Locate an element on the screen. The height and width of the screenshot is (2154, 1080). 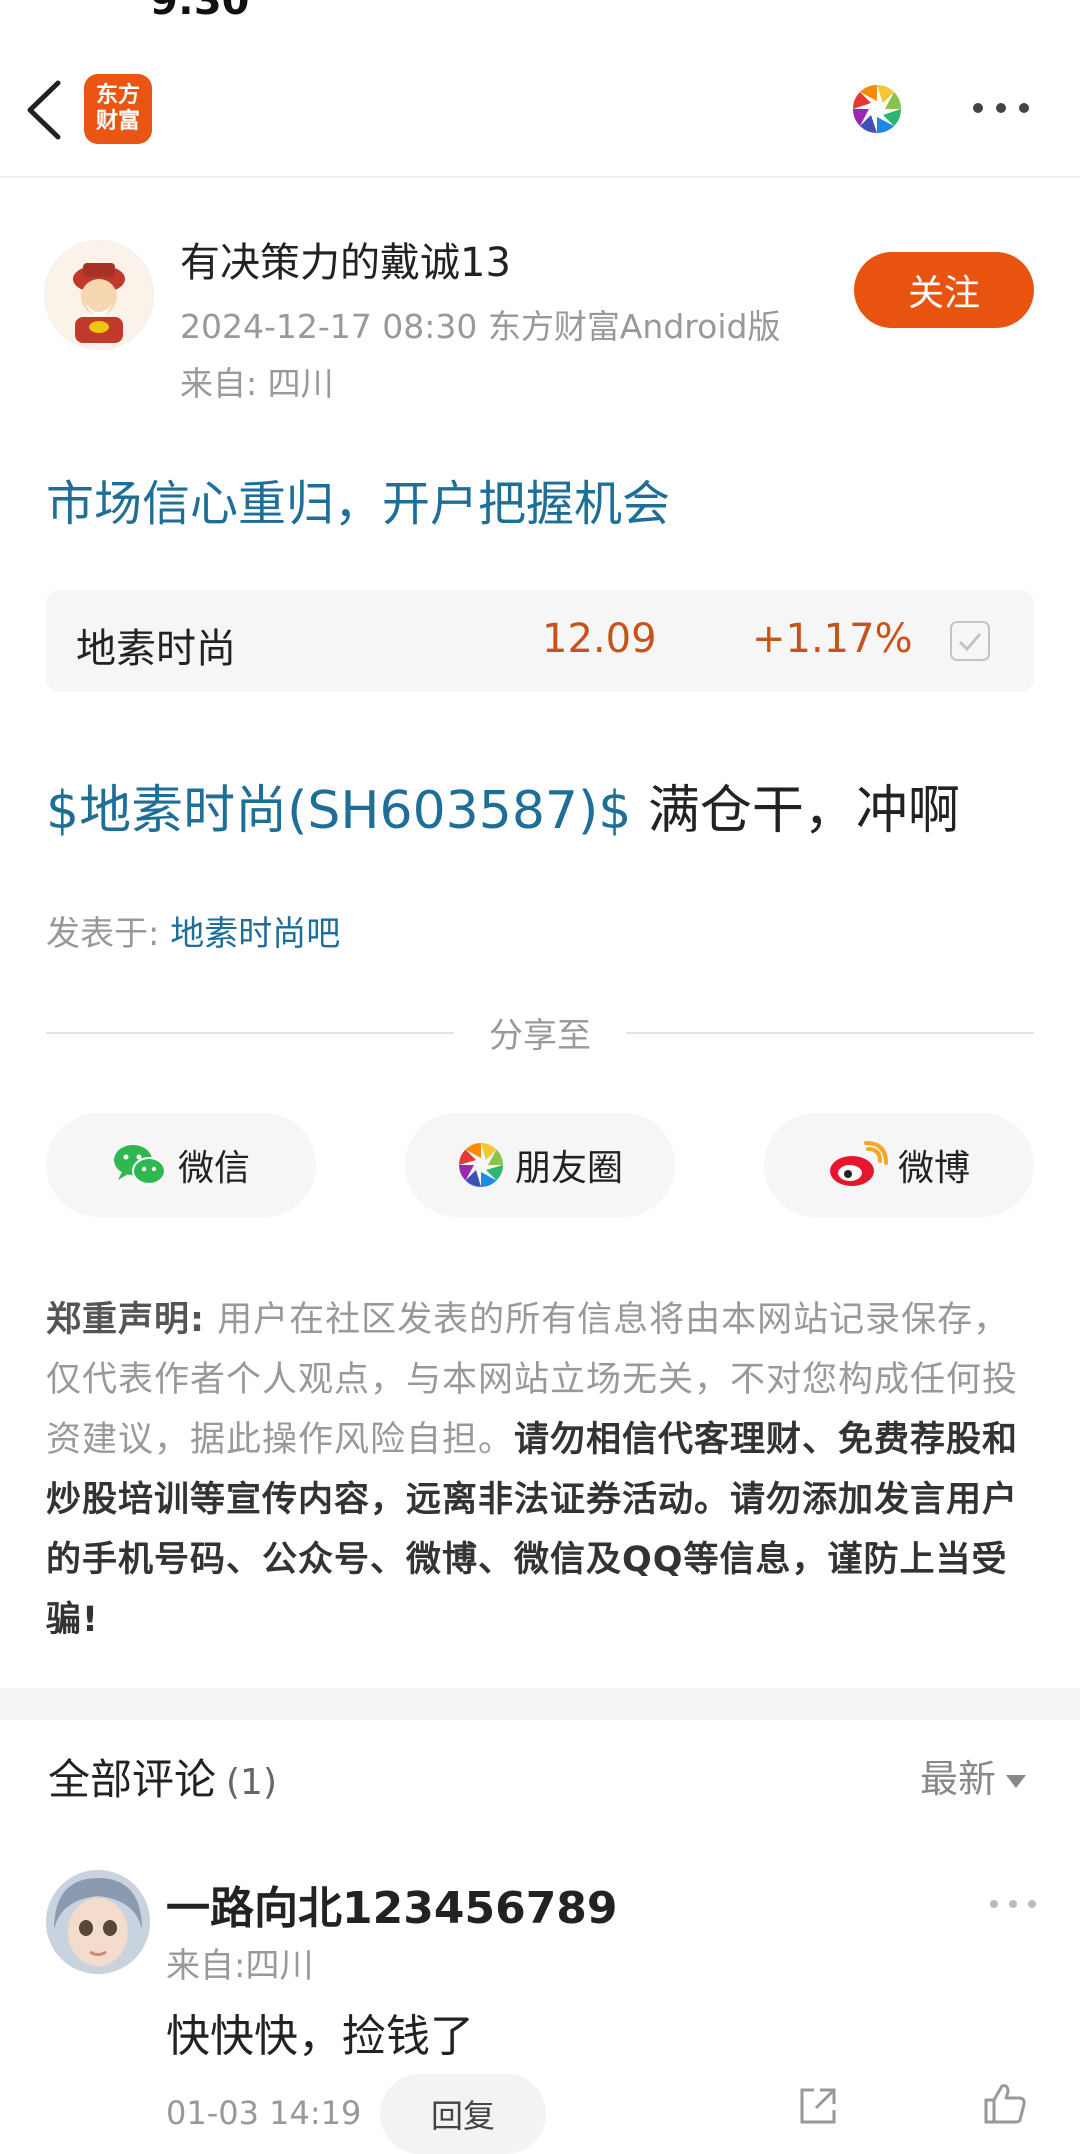
author-location: 来自: 四川 is located at coordinates (257, 383).